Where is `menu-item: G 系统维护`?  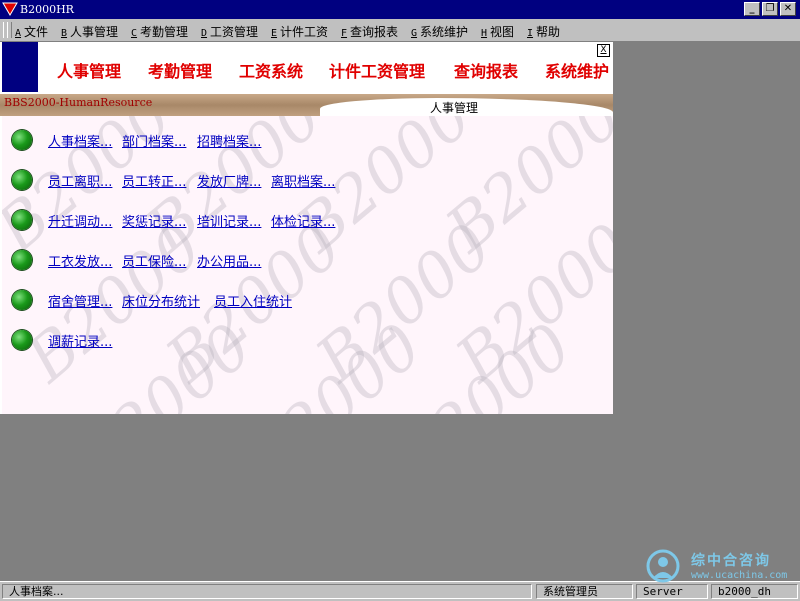 menu-item: G 系统维护 is located at coordinates (439, 31).